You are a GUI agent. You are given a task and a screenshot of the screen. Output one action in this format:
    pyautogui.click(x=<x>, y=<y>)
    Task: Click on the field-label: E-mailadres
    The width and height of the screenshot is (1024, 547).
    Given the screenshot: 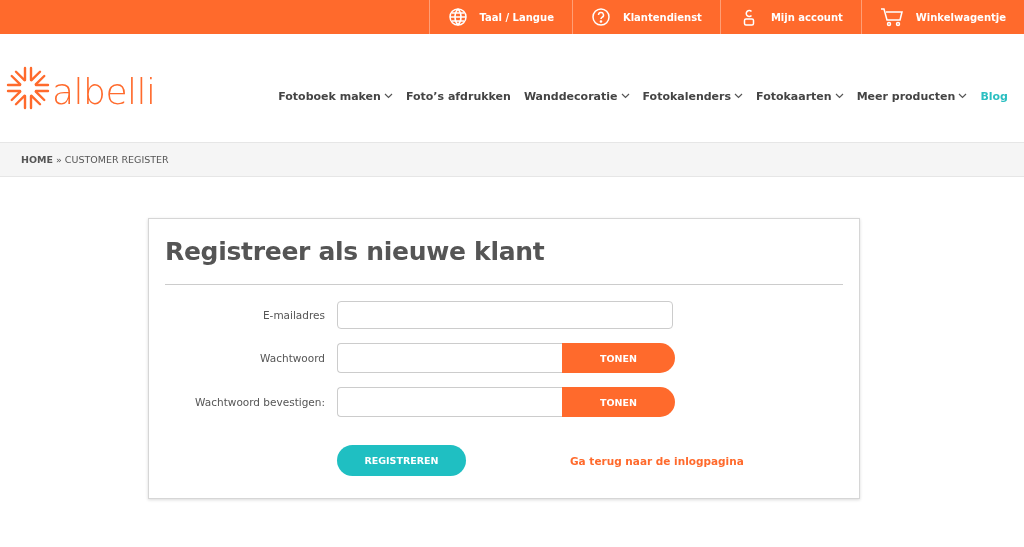 What is the action you would take?
    pyautogui.click(x=293, y=315)
    